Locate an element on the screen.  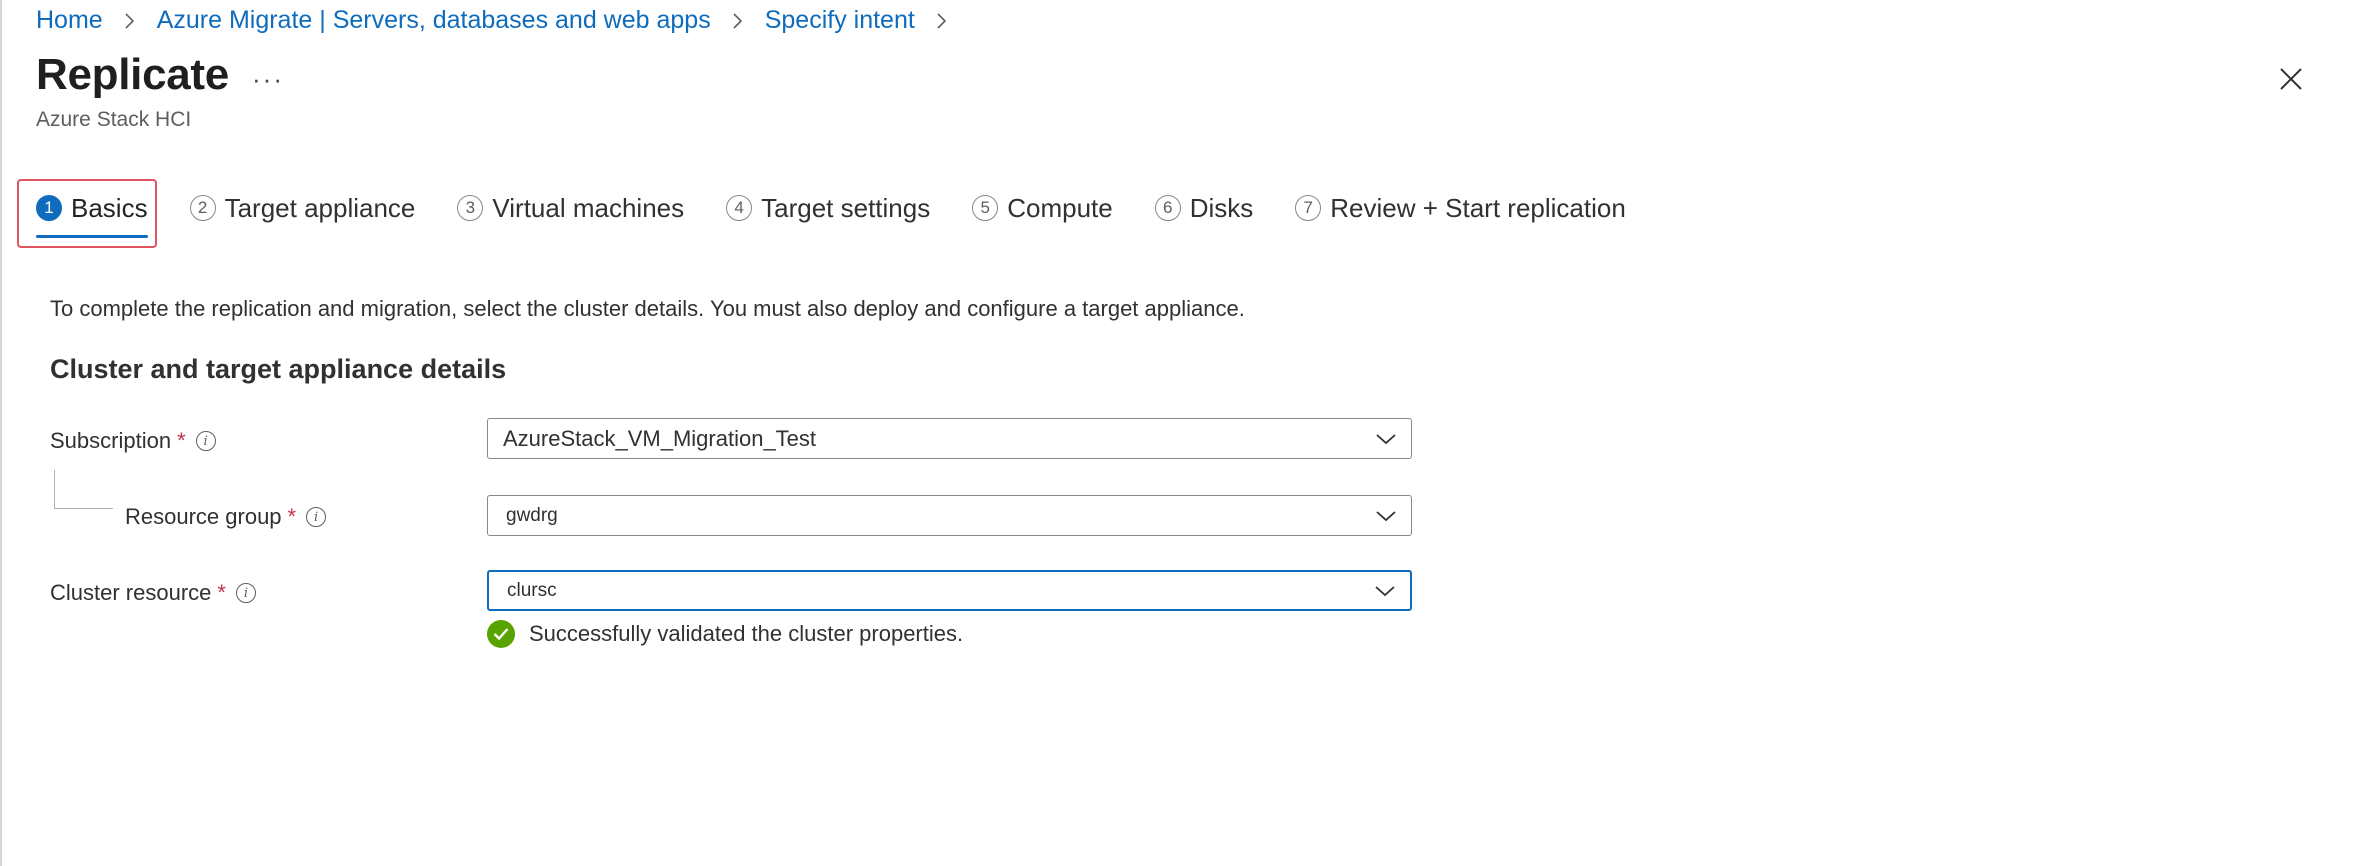
tab-virtual-machines: 3 Virtual machines is located at coordinates (570, 208).